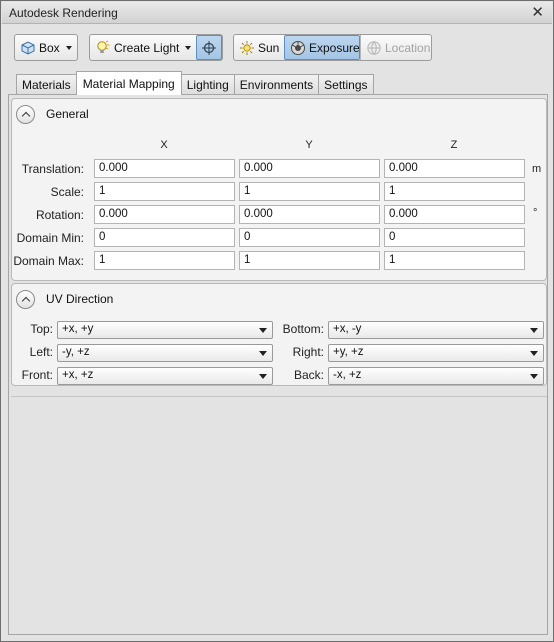 The image size is (554, 642). I want to click on exposure-button: Exposure, so click(322, 47).